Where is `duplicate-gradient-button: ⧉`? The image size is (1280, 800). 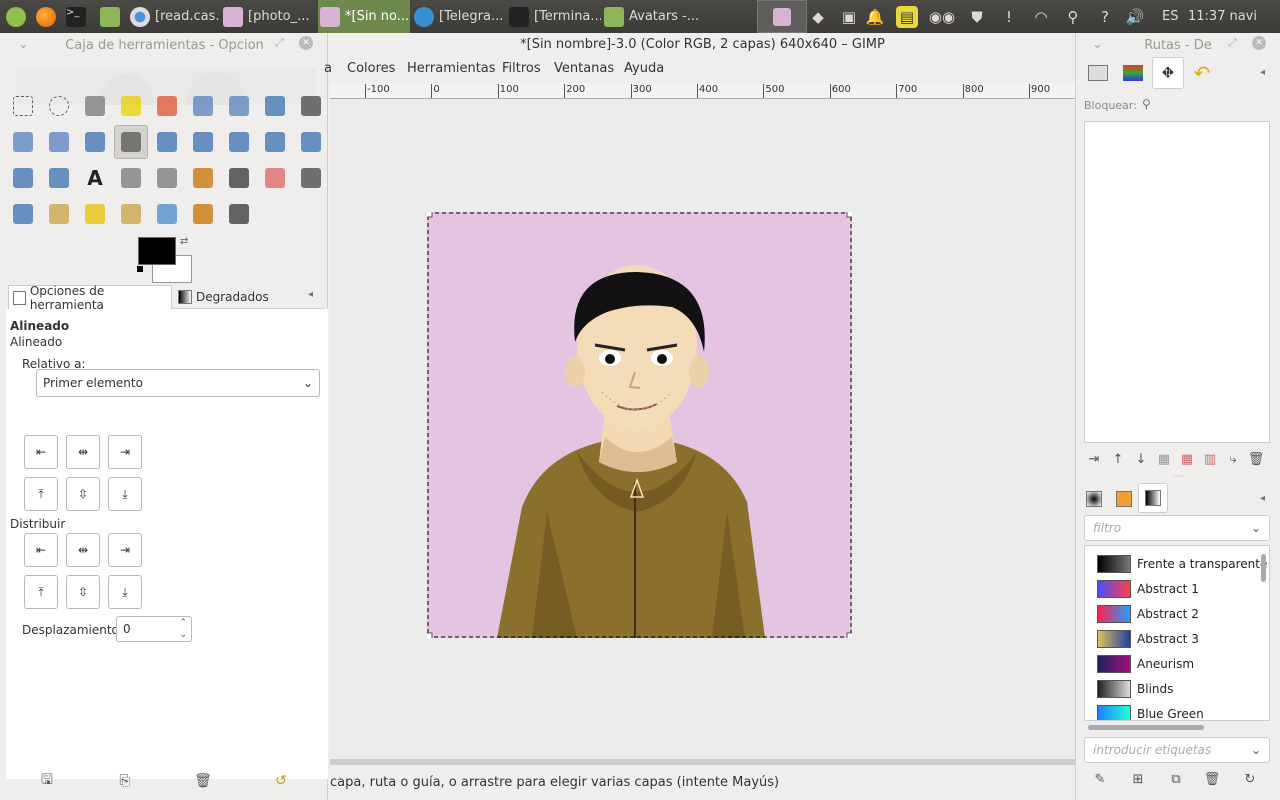 duplicate-gradient-button: ⧉ is located at coordinates (1176, 779).